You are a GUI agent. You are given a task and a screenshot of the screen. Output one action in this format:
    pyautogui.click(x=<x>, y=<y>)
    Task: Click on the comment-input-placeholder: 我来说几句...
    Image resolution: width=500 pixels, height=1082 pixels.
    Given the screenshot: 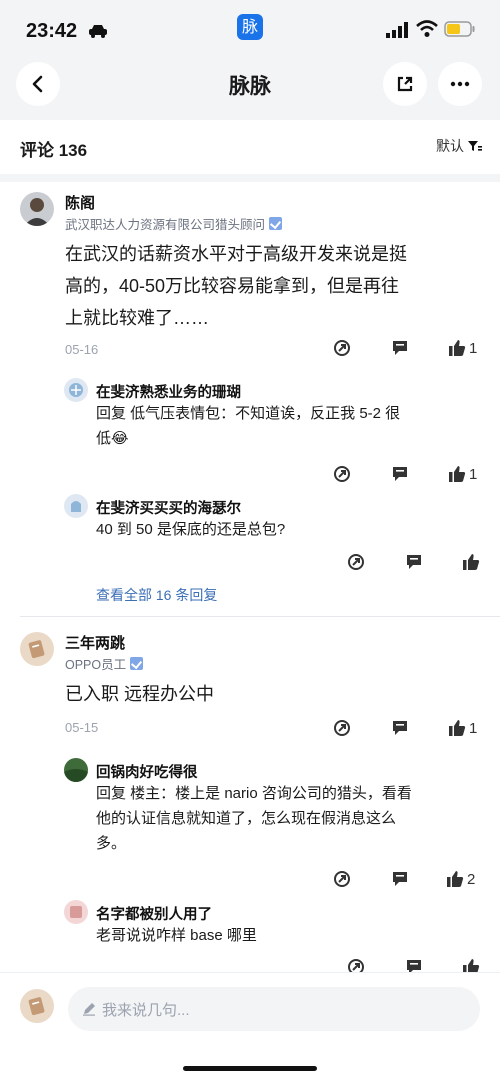 What is the action you would take?
    pyautogui.click(x=146, y=1010)
    